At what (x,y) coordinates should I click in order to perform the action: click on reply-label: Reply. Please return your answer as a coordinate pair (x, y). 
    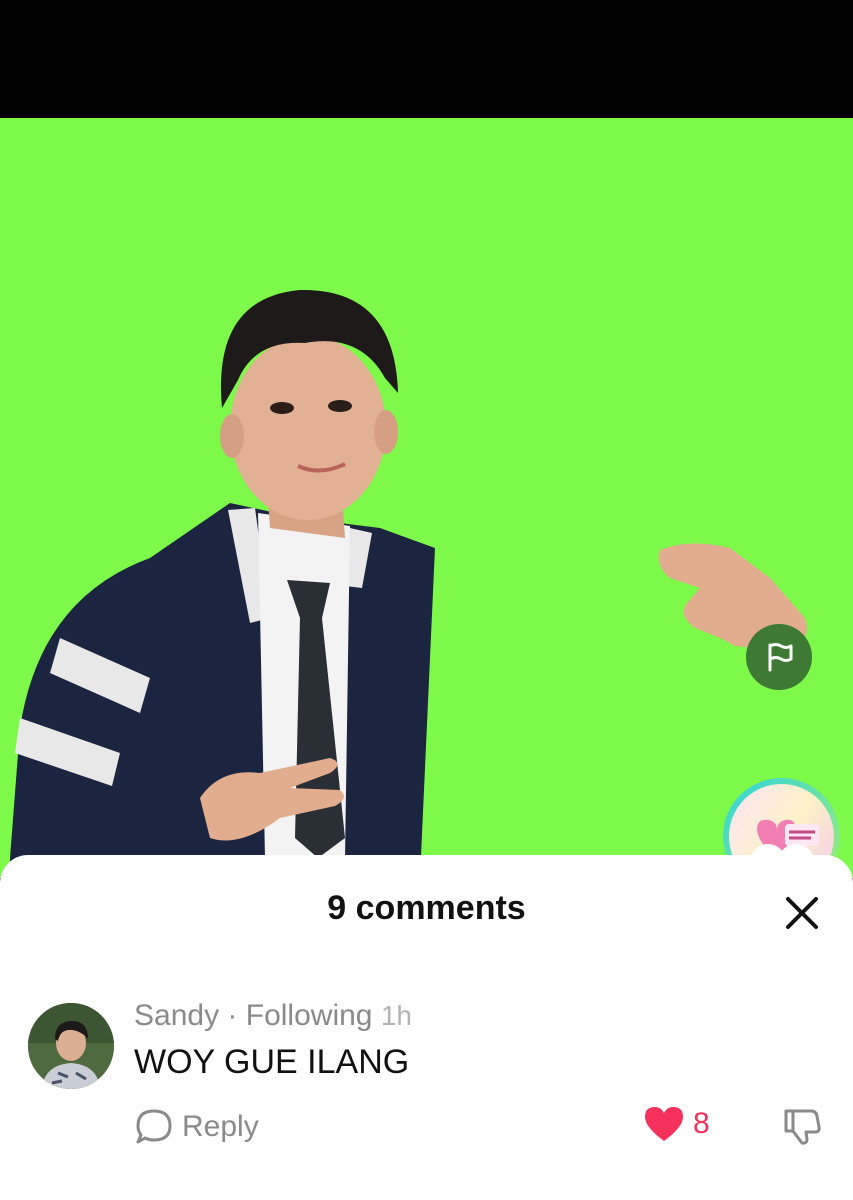
    Looking at the image, I should click on (220, 1126).